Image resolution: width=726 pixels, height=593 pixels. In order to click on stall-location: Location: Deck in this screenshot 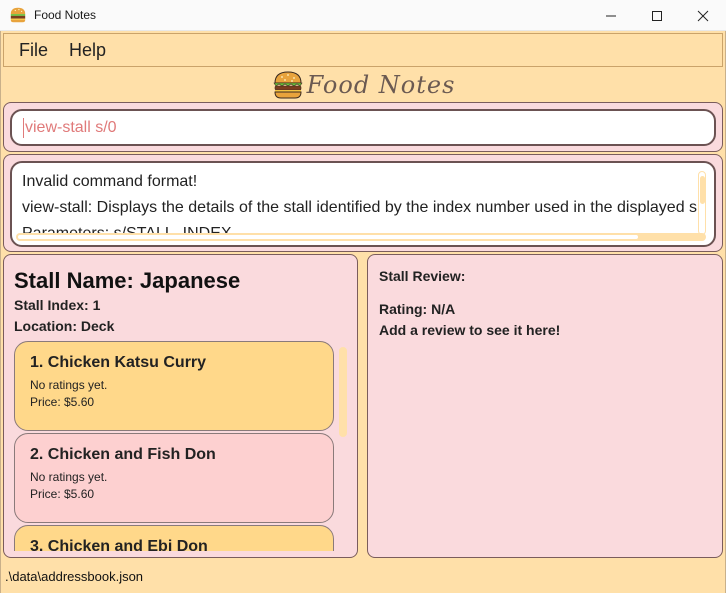, I will do `click(64, 326)`.